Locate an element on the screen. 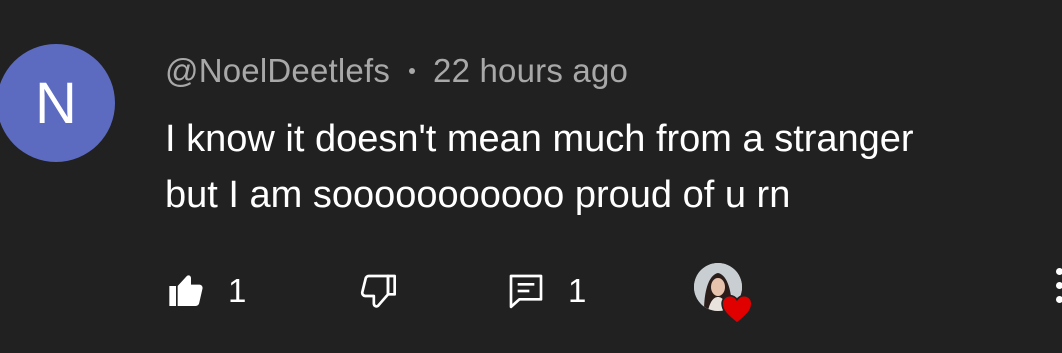 The height and width of the screenshot is (353, 1062). thumb-down-icon is located at coordinates (378, 291).